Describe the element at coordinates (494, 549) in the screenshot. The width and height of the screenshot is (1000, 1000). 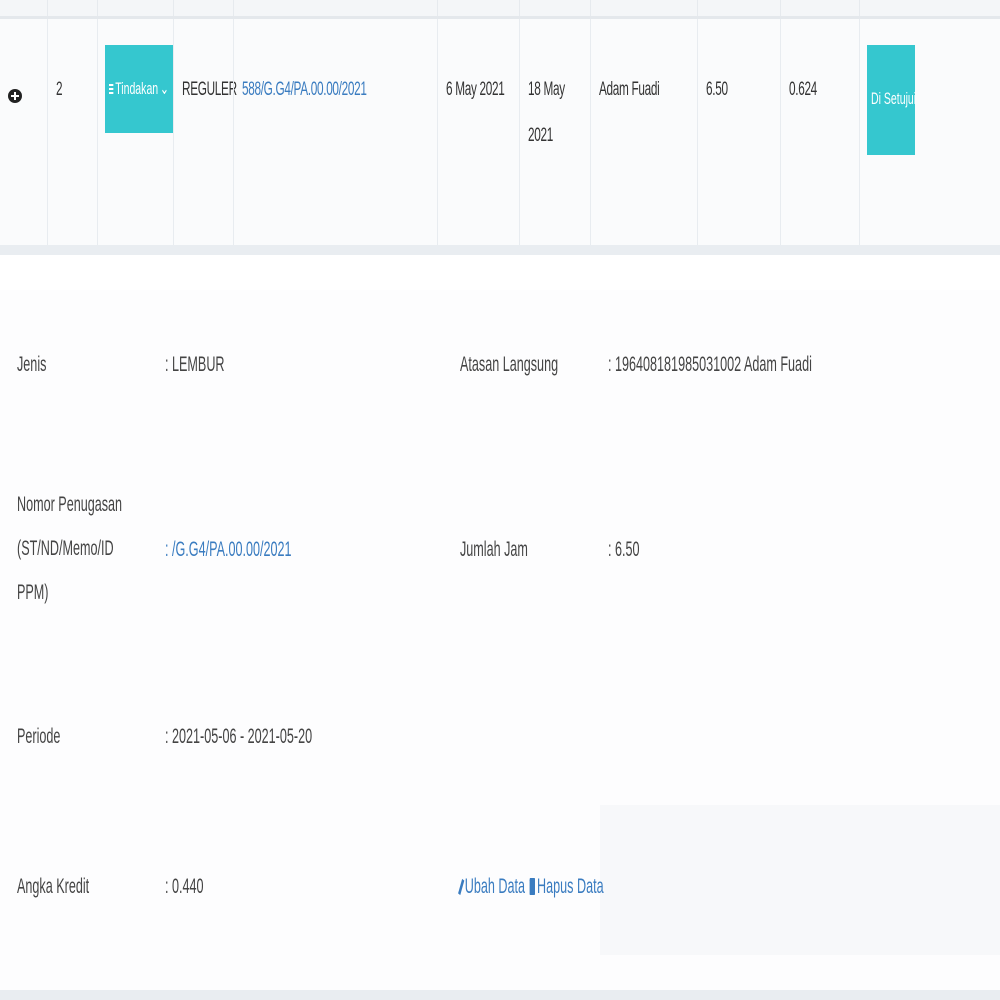
I see `jumlah-jam-label: Jumlah Jam` at that location.